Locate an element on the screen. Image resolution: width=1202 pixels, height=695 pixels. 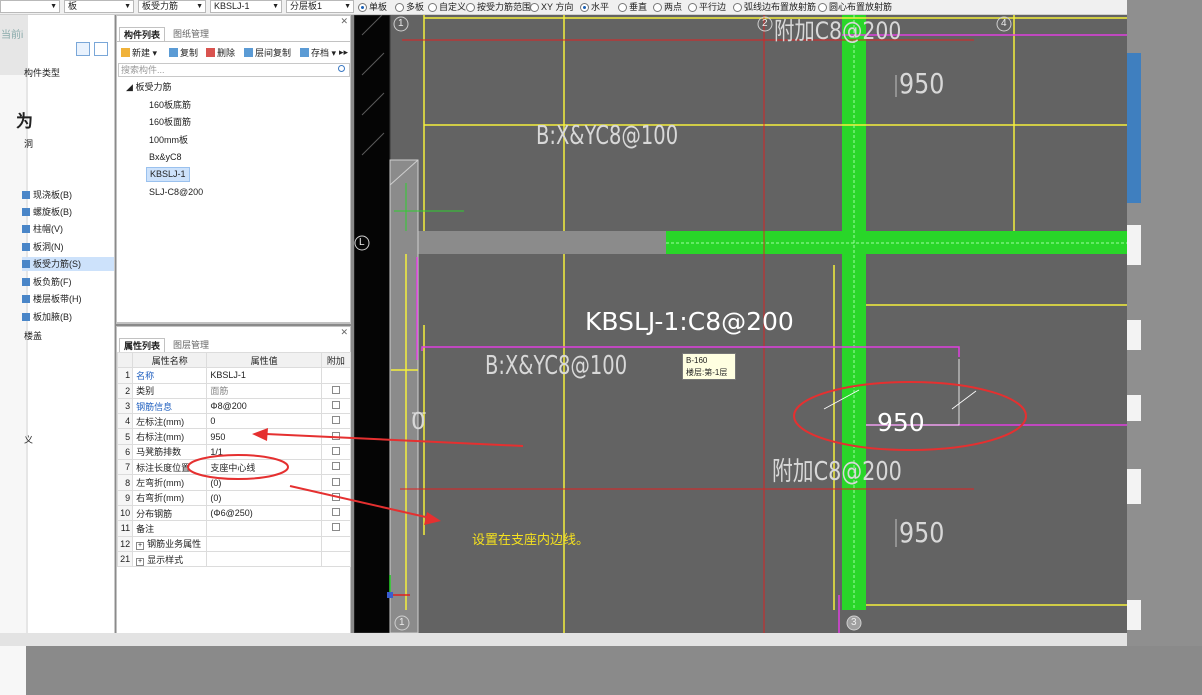
property-row: 21 + 显示样式 is located at coordinates (234, 559).